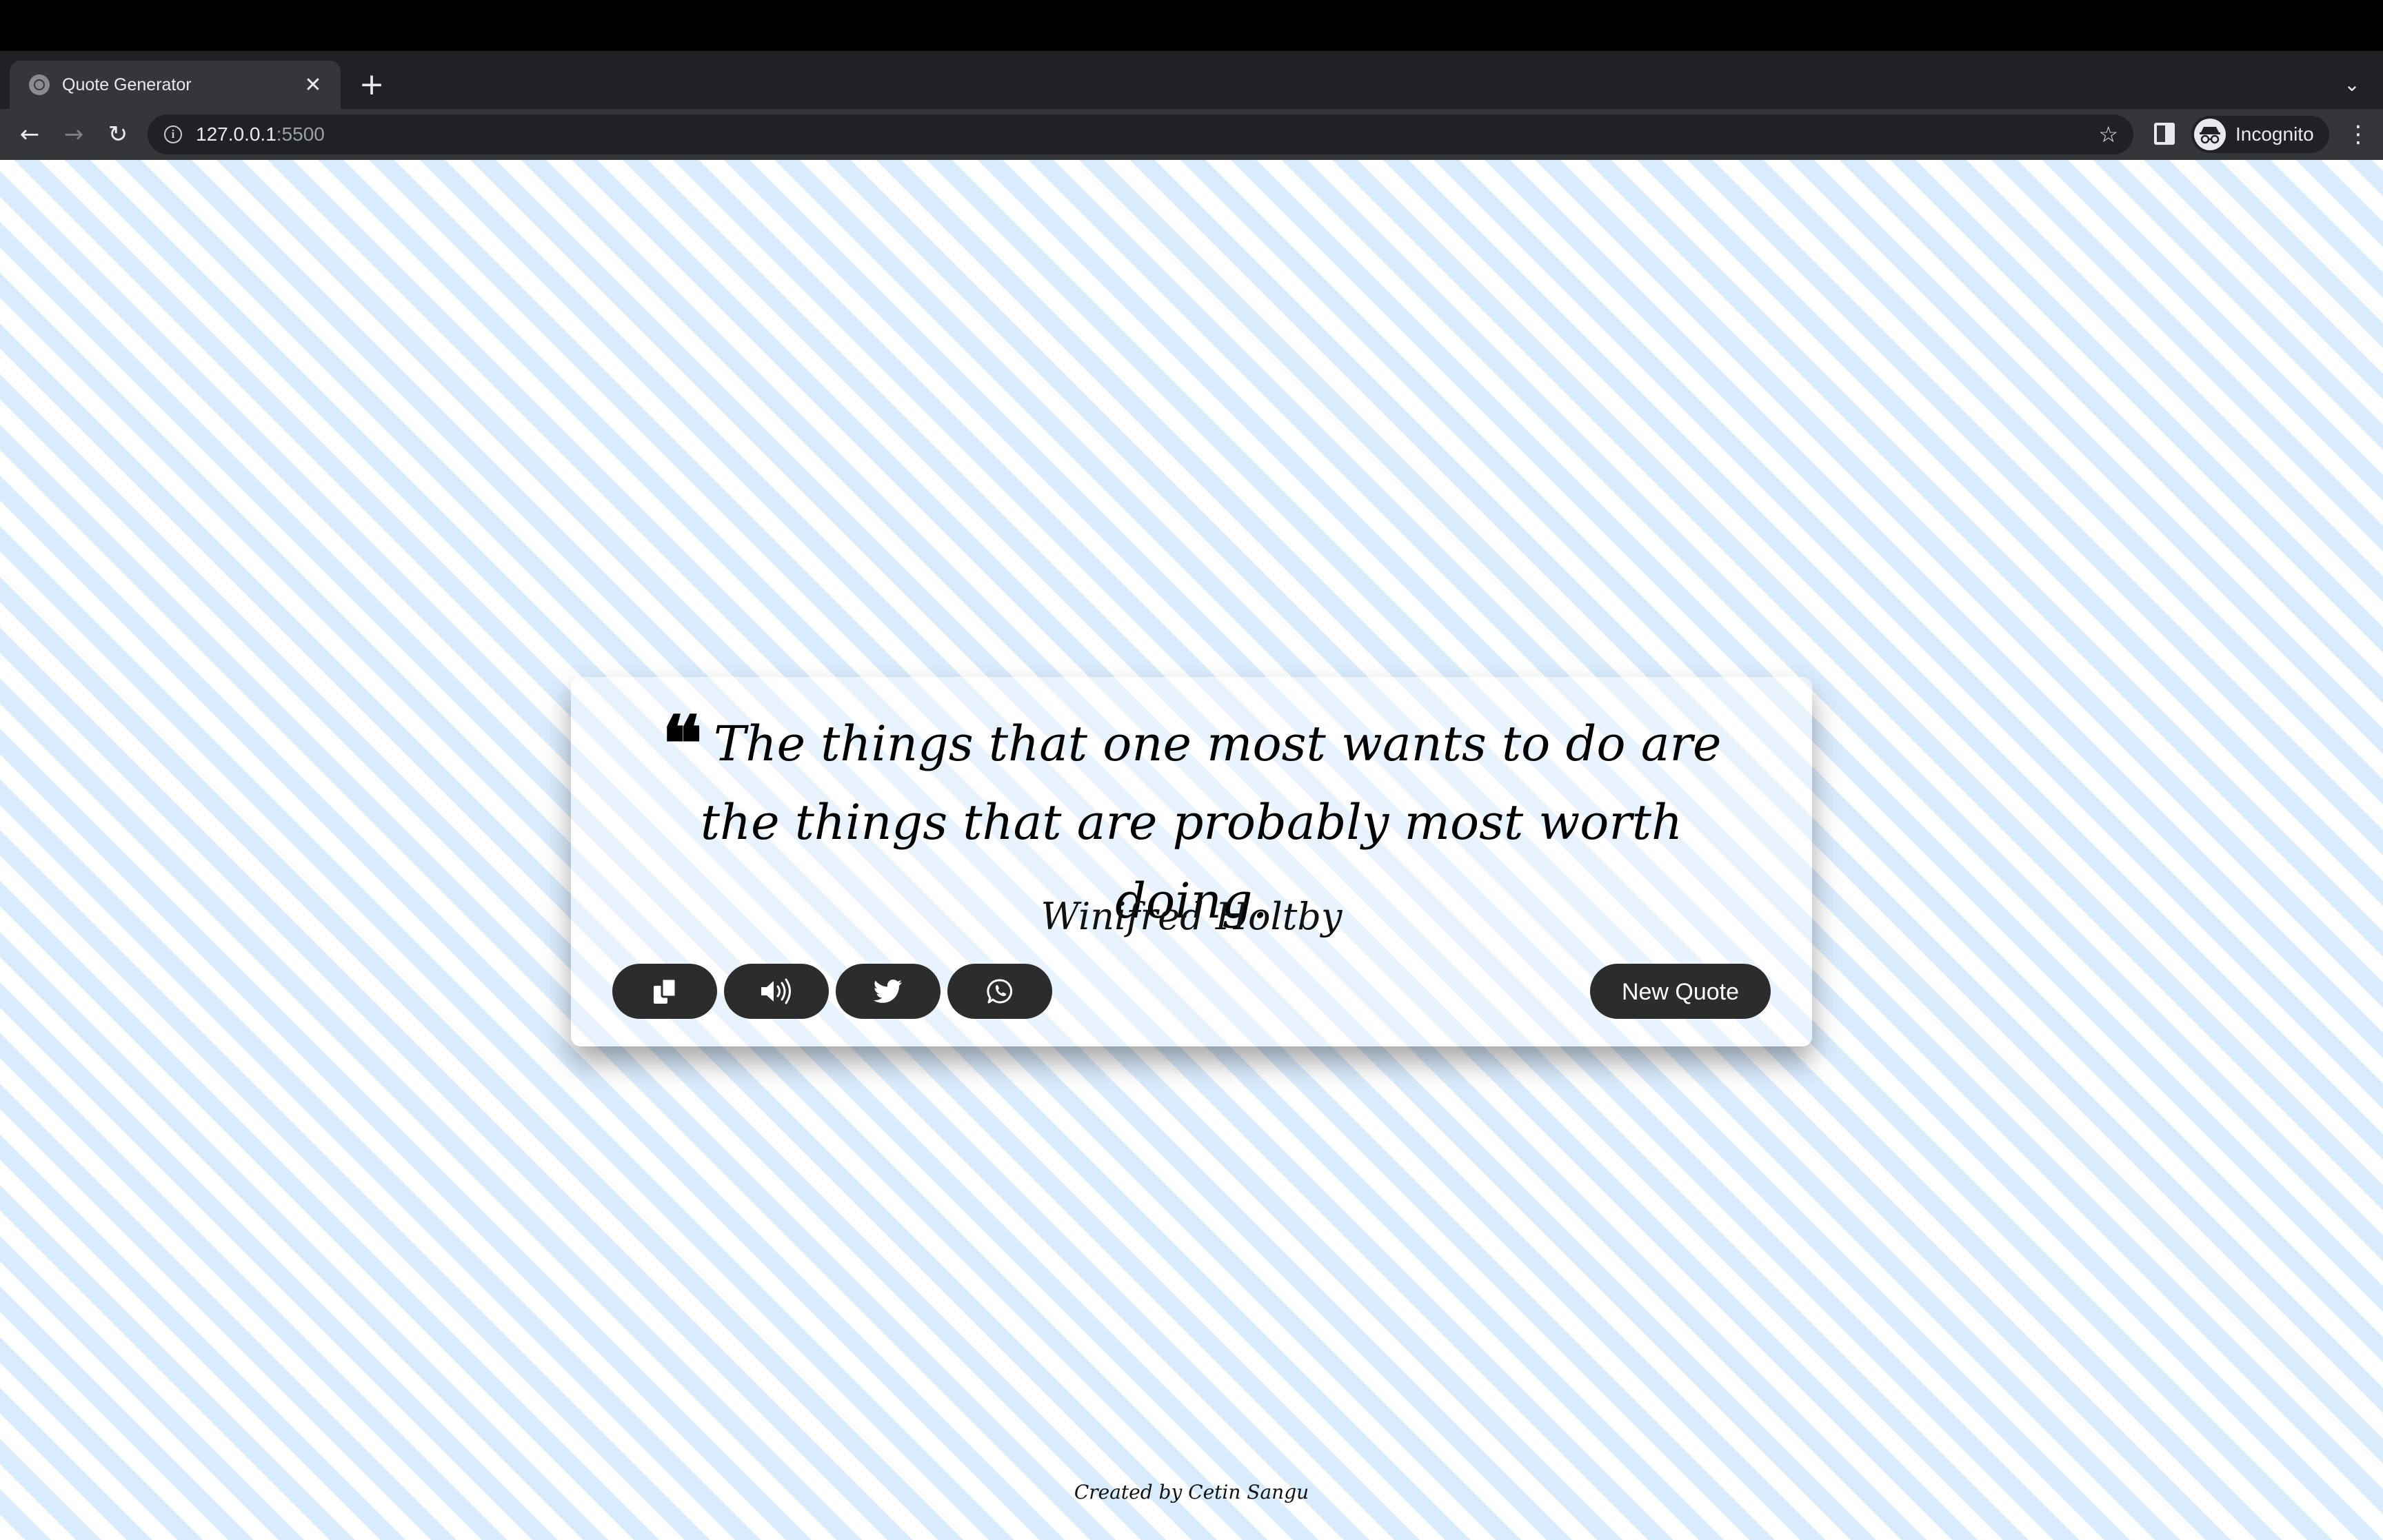  What do you see at coordinates (2108, 134) in the screenshot?
I see `bookmark-star-icon: ☆` at bounding box center [2108, 134].